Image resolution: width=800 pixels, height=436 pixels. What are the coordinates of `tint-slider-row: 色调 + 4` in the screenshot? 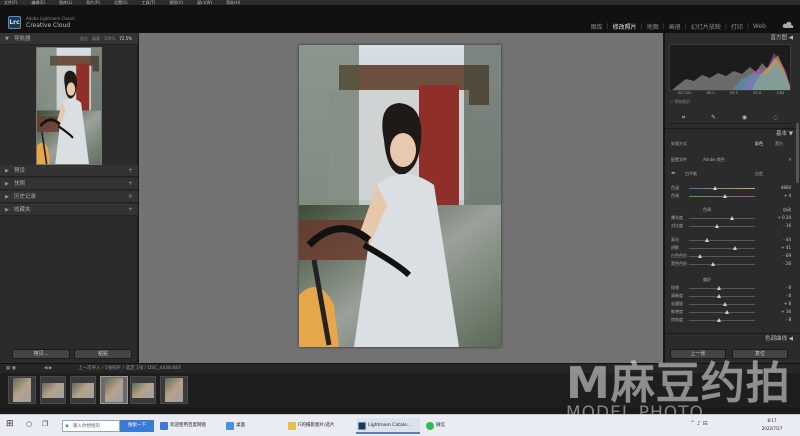 It's located at (730, 196).